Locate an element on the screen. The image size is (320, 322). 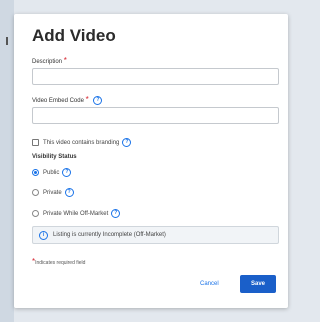
branding-checkbox-row: This video contains branding ? is located at coordinates (82, 142).